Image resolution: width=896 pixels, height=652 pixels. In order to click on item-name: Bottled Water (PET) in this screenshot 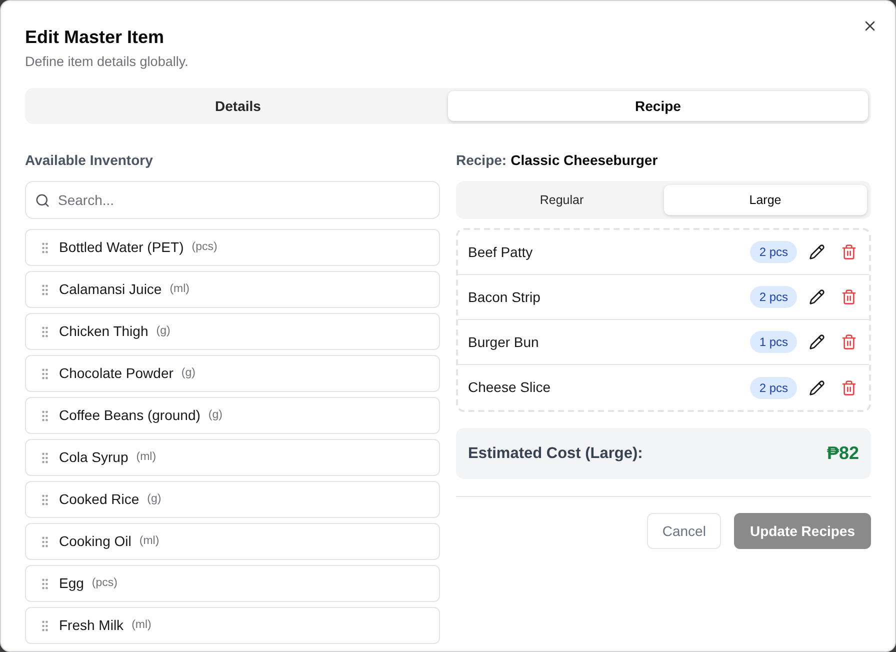, I will do `click(121, 247)`.